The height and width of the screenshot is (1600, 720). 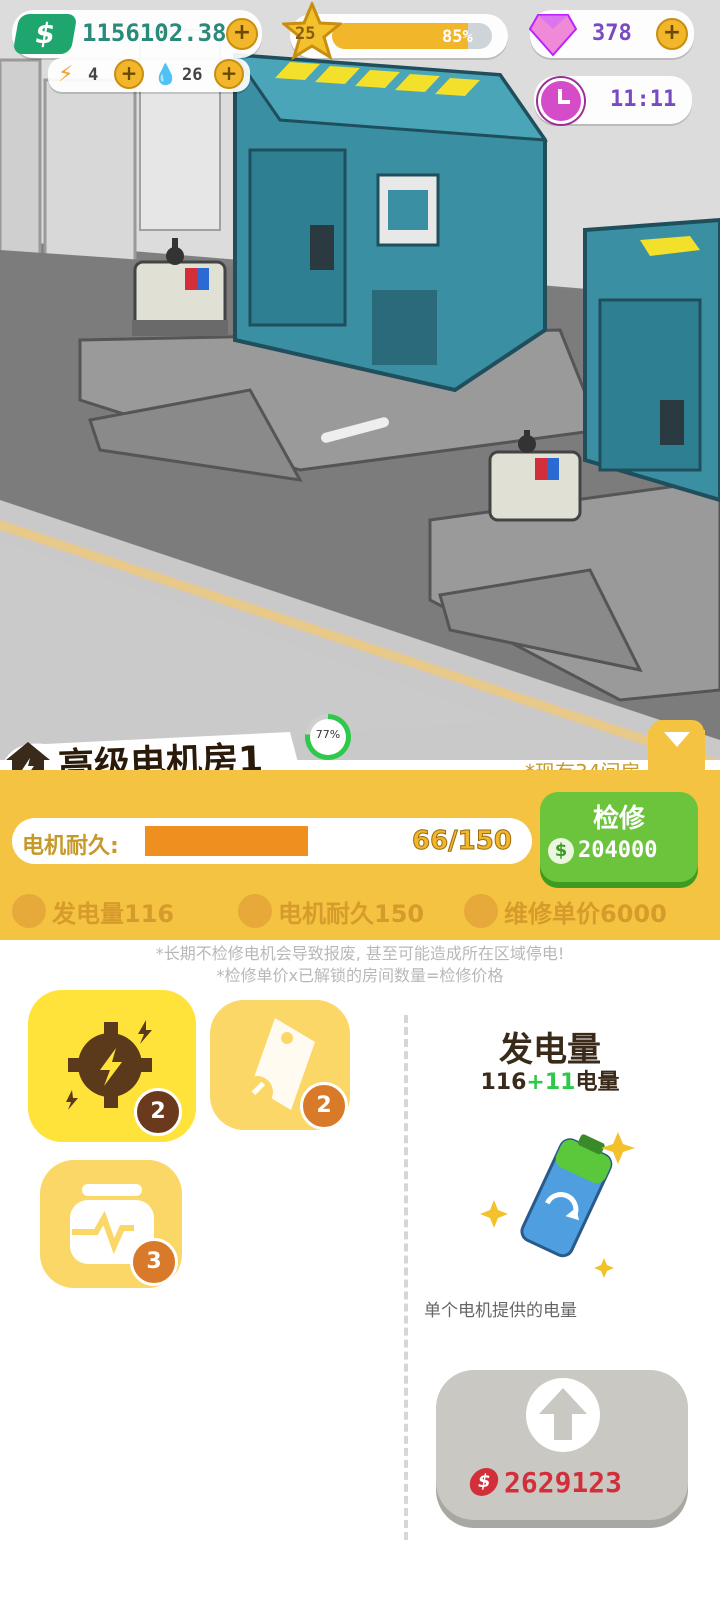 What do you see at coordinates (360, 975) in the screenshot?
I see `formula-note: *检修单价x已解锁的房间数量=检修价格` at bounding box center [360, 975].